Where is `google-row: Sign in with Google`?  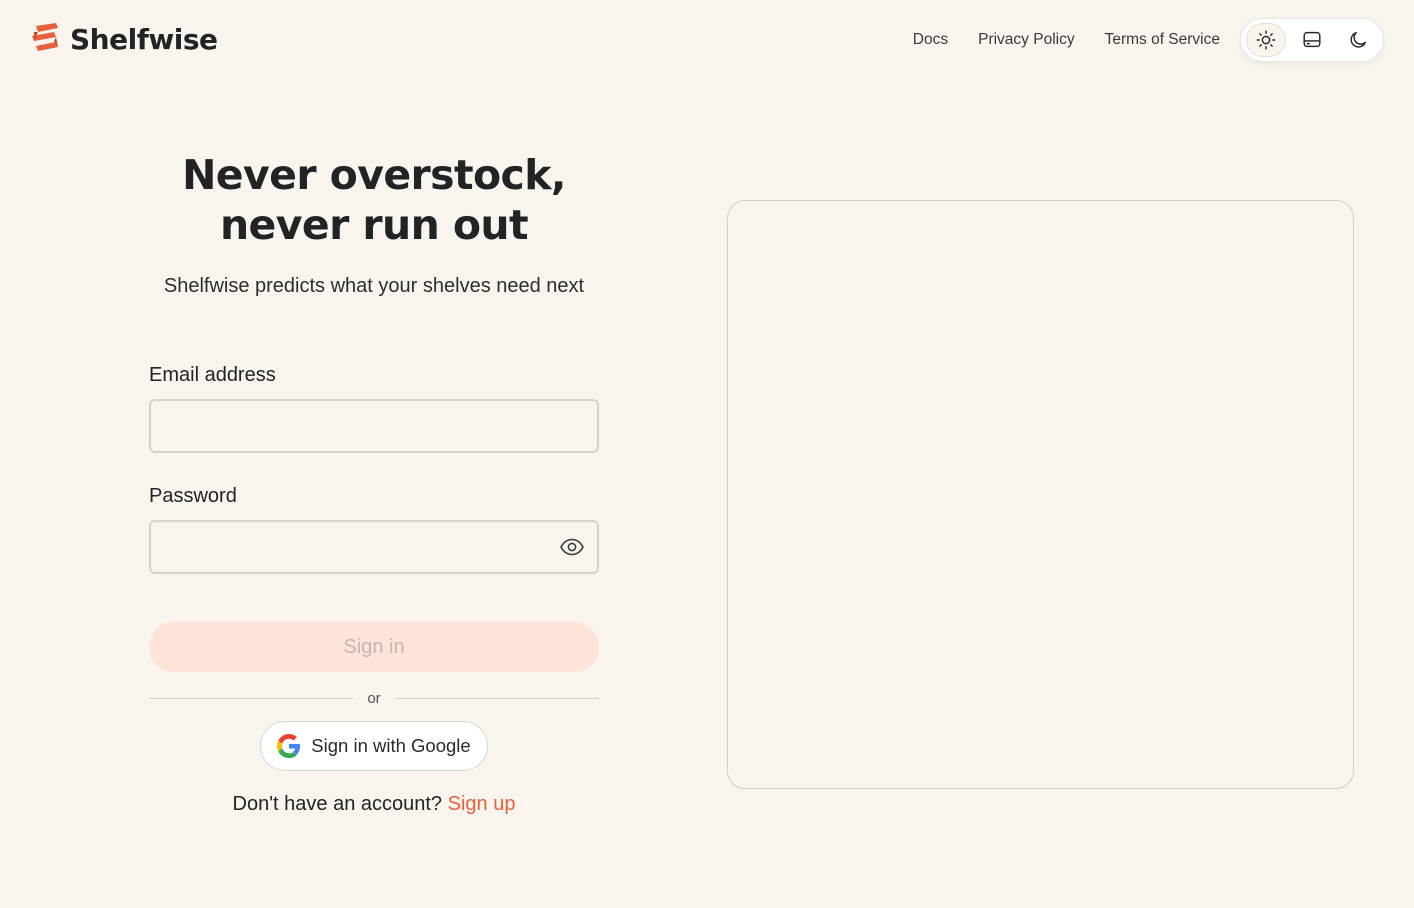
google-row: Sign in with Google is located at coordinates (374, 746).